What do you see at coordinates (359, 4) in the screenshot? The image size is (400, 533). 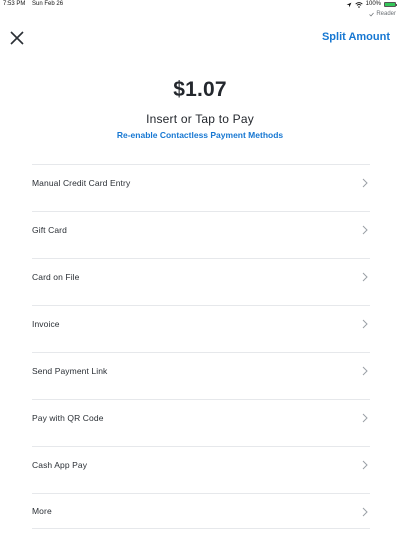 I see `wifi-icon` at bounding box center [359, 4].